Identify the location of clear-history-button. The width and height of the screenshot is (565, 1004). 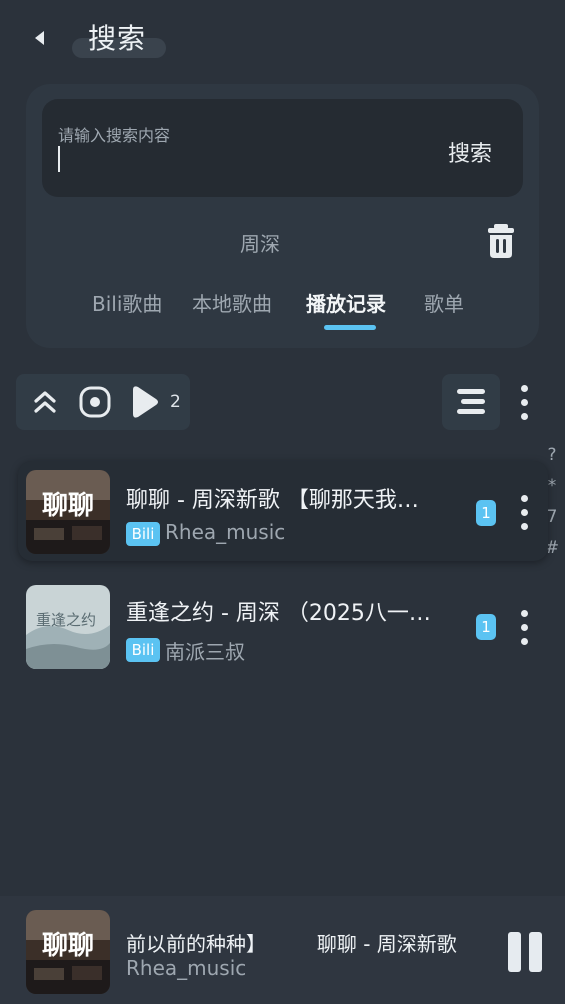
(501, 241).